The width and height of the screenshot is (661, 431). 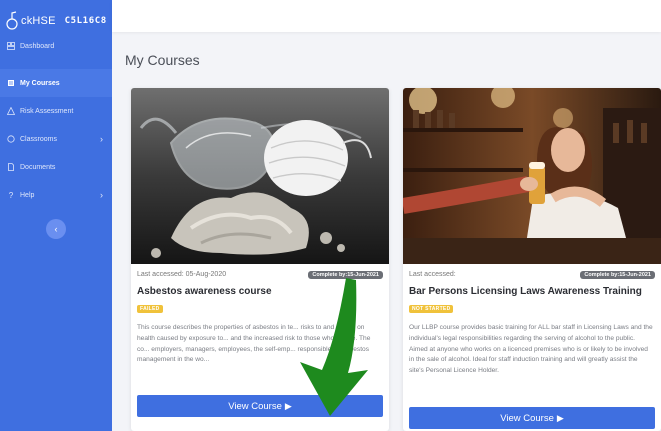 I want to click on sidebar-item-label: Dashboard, so click(x=37, y=46).